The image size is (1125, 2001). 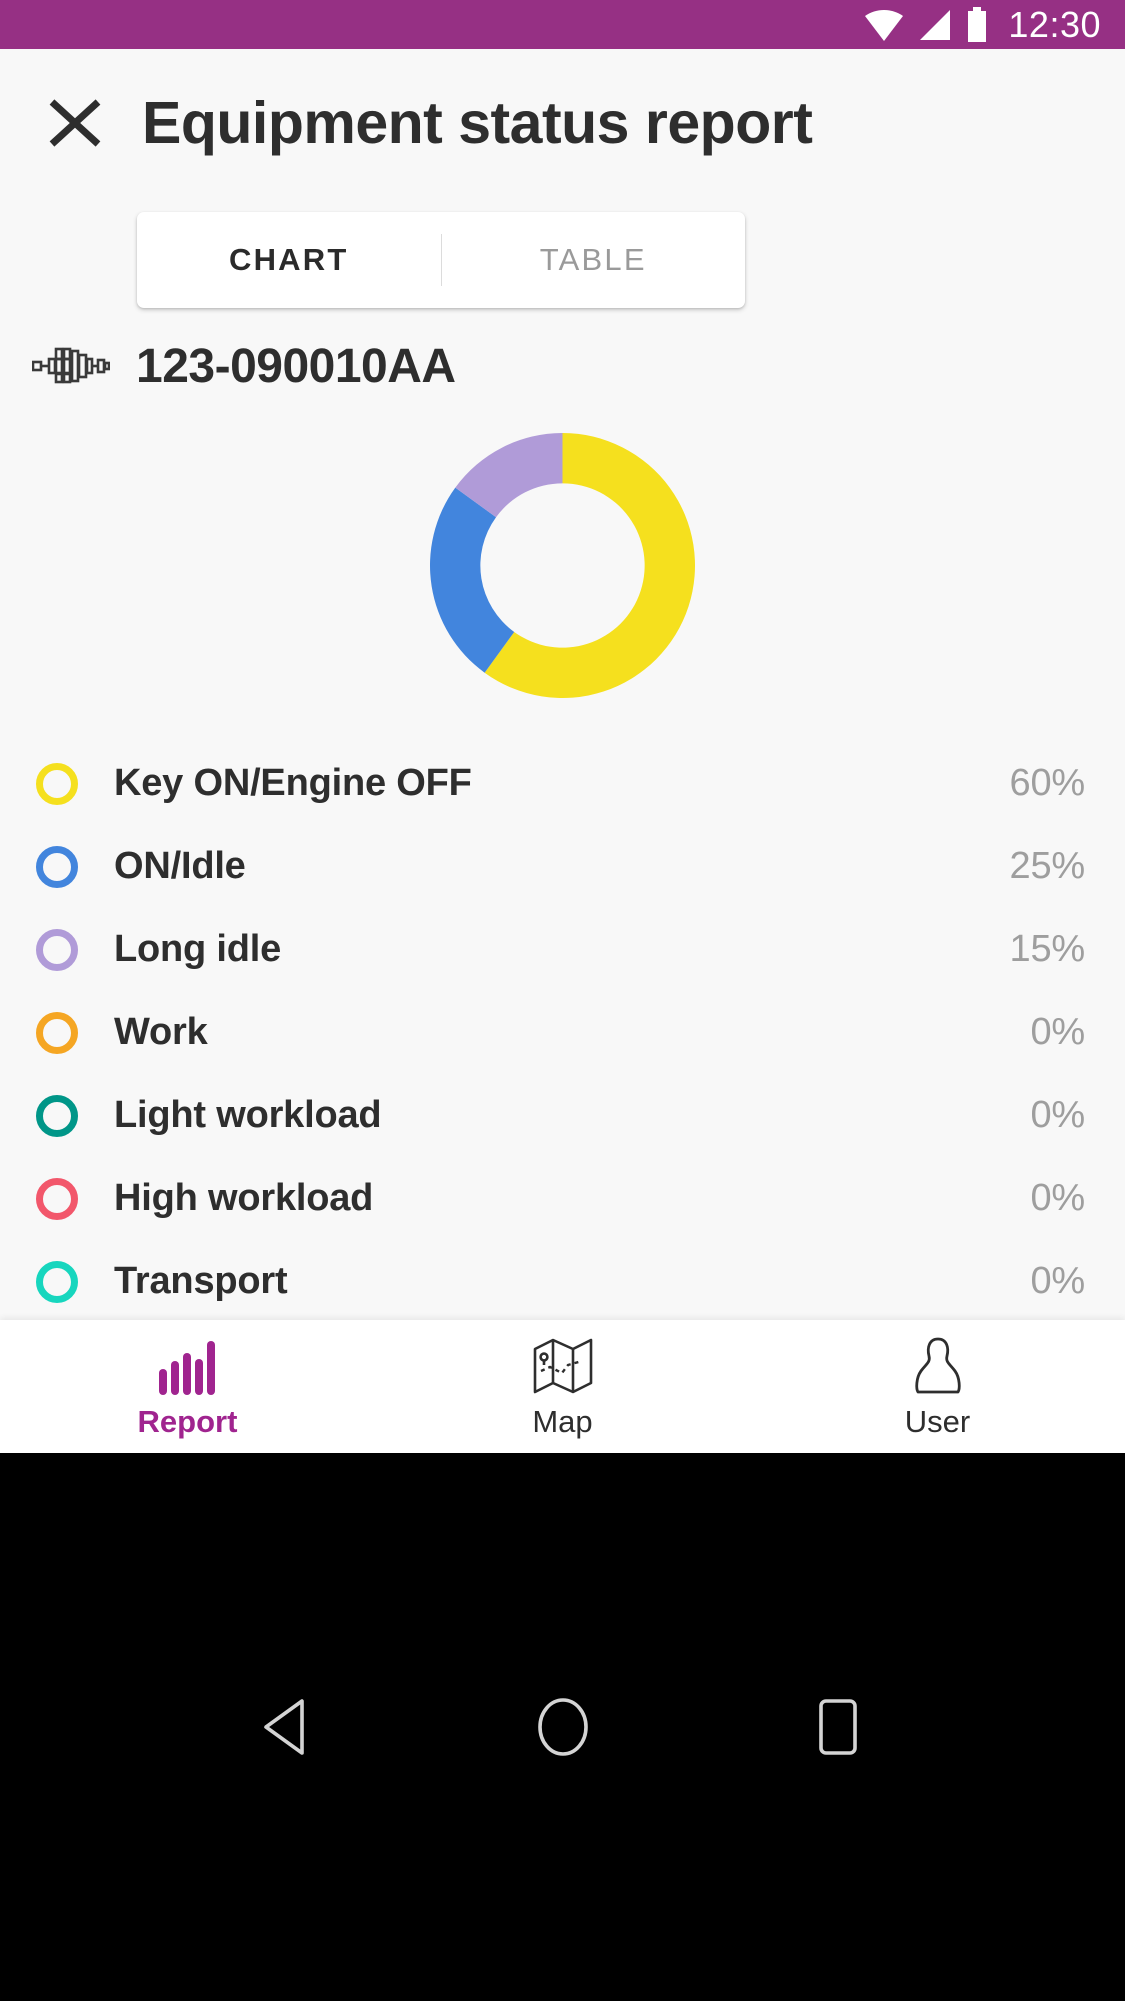 What do you see at coordinates (248, 1115) in the screenshot?
I see `legend-label: Light workload` at bounding box center [248, 1115].